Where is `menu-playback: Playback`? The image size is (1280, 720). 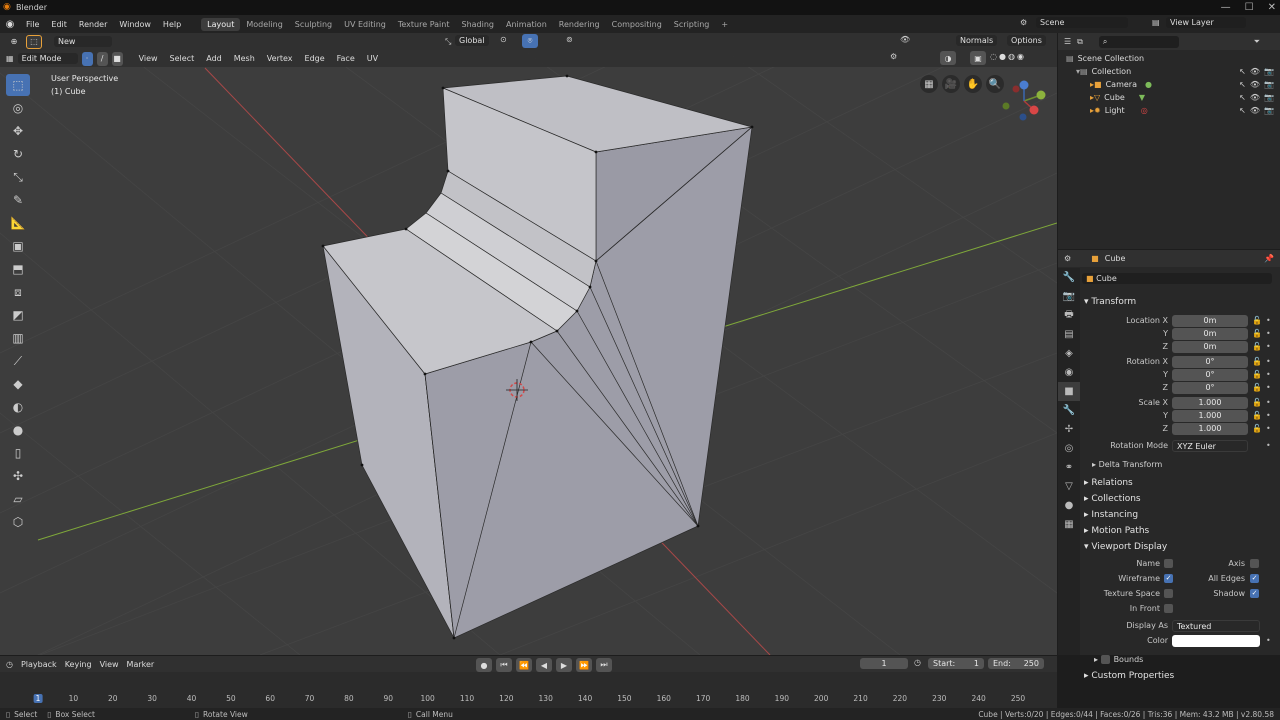 menu-playback: Playback is located at coordinates (39, 664).